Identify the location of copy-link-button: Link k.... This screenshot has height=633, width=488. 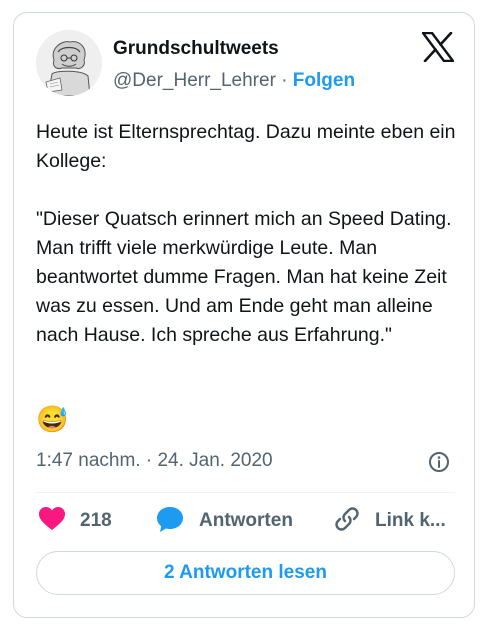
(389, 521).